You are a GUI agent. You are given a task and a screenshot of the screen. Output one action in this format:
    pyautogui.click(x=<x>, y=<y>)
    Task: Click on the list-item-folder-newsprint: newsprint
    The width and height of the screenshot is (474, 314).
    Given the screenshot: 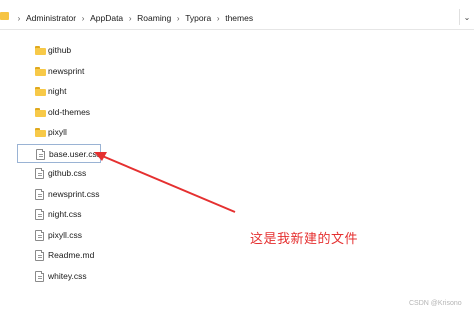 What is the action you would take?
    pyautogui.click(x=59, y=71)
    